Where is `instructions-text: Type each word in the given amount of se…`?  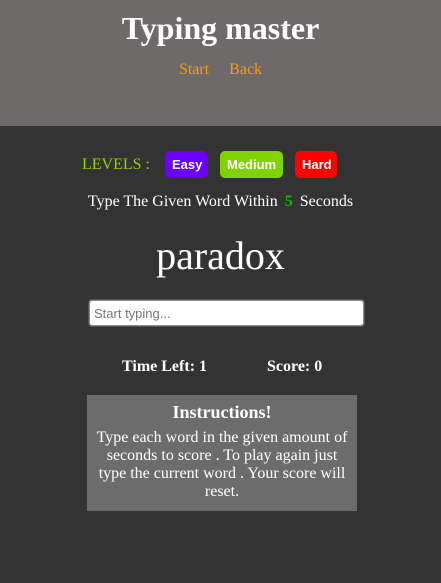
instructions-text: Type each word in the given amount of se… is located at coordinates (222, 464).